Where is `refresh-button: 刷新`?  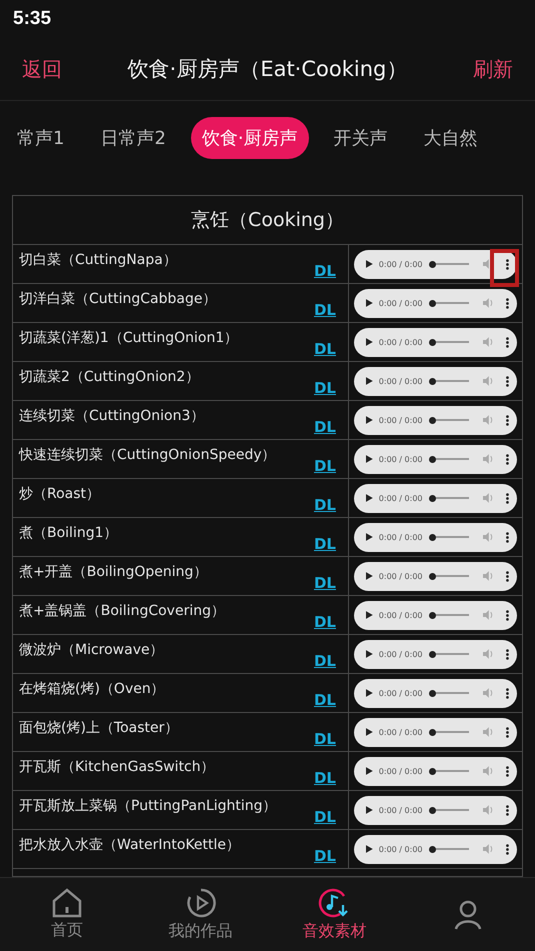
refresh-button: 刷新 is located at coordinates (493, 69).